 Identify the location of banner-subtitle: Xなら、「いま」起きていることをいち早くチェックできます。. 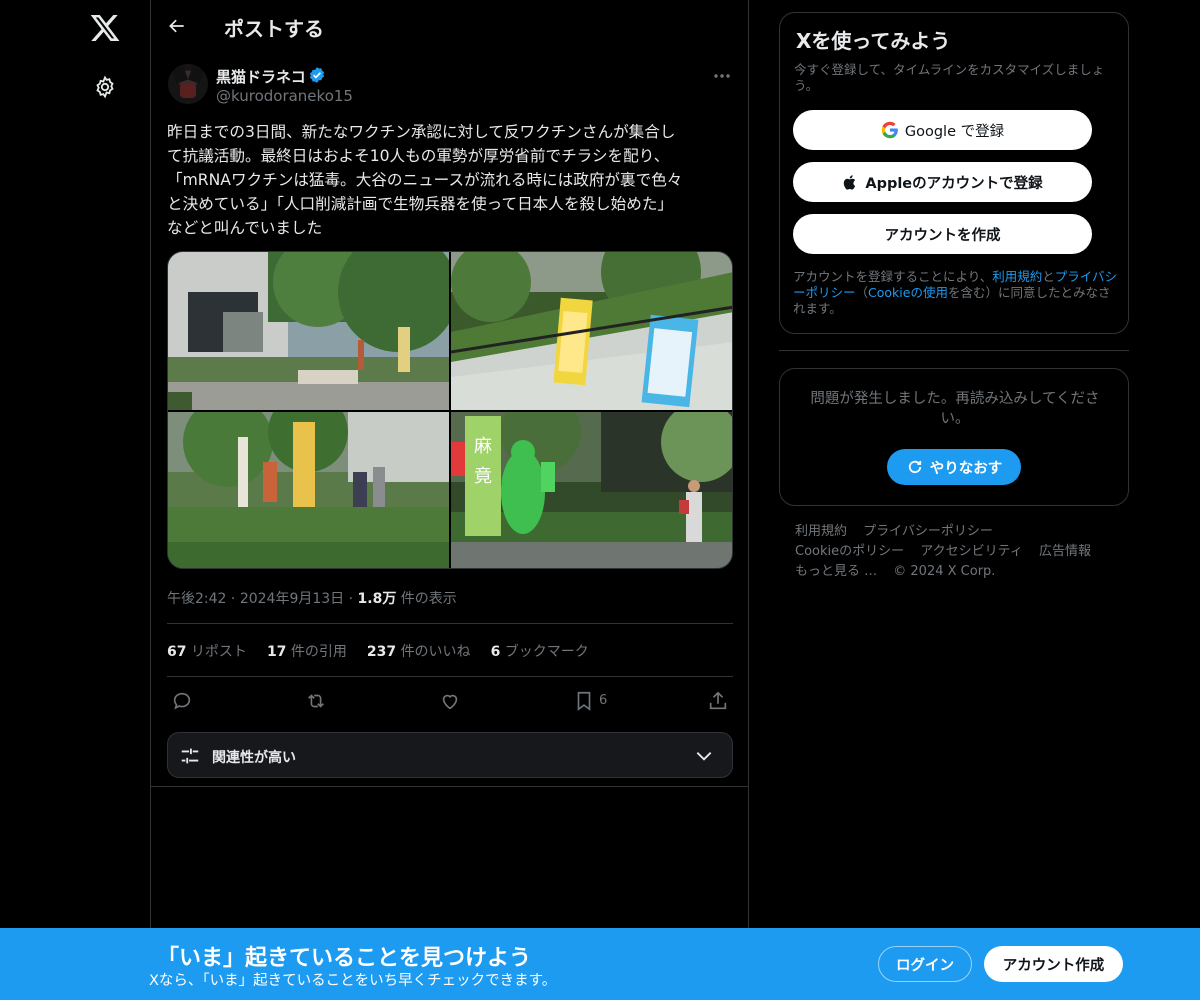
(353, 981).